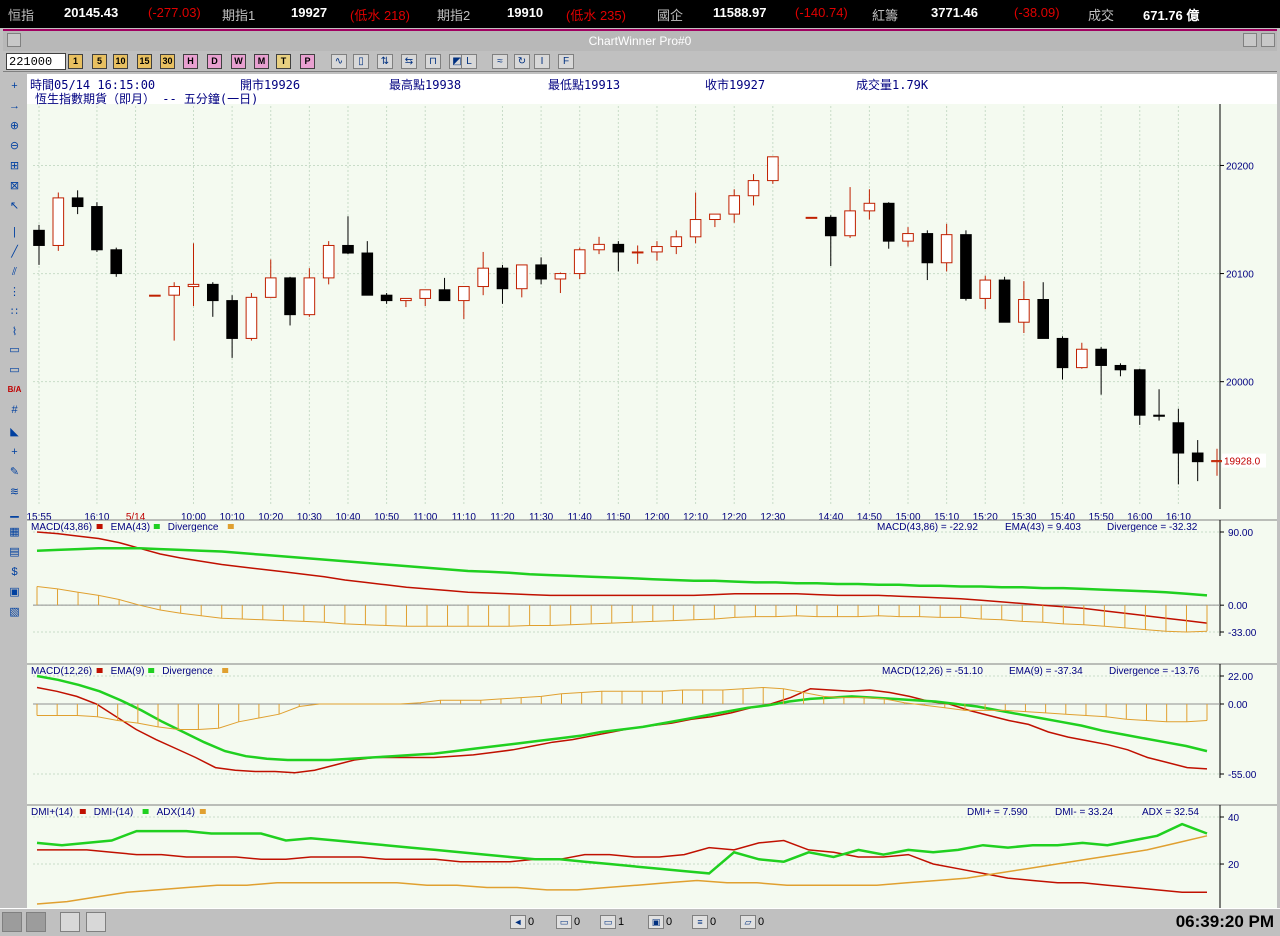 This screenshot has height=936, width=1280. I want to click on calc-icon: ▦, so click(14, 532).